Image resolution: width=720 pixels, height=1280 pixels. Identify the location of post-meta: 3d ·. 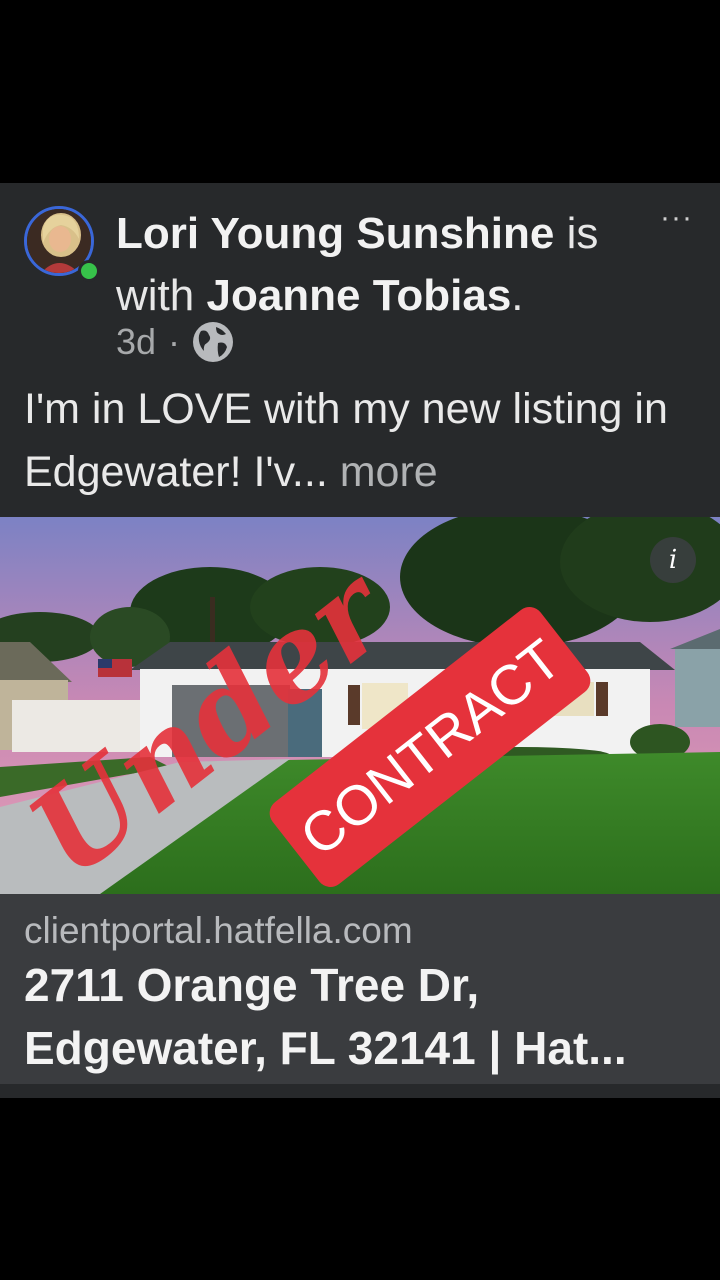
(175, 342).